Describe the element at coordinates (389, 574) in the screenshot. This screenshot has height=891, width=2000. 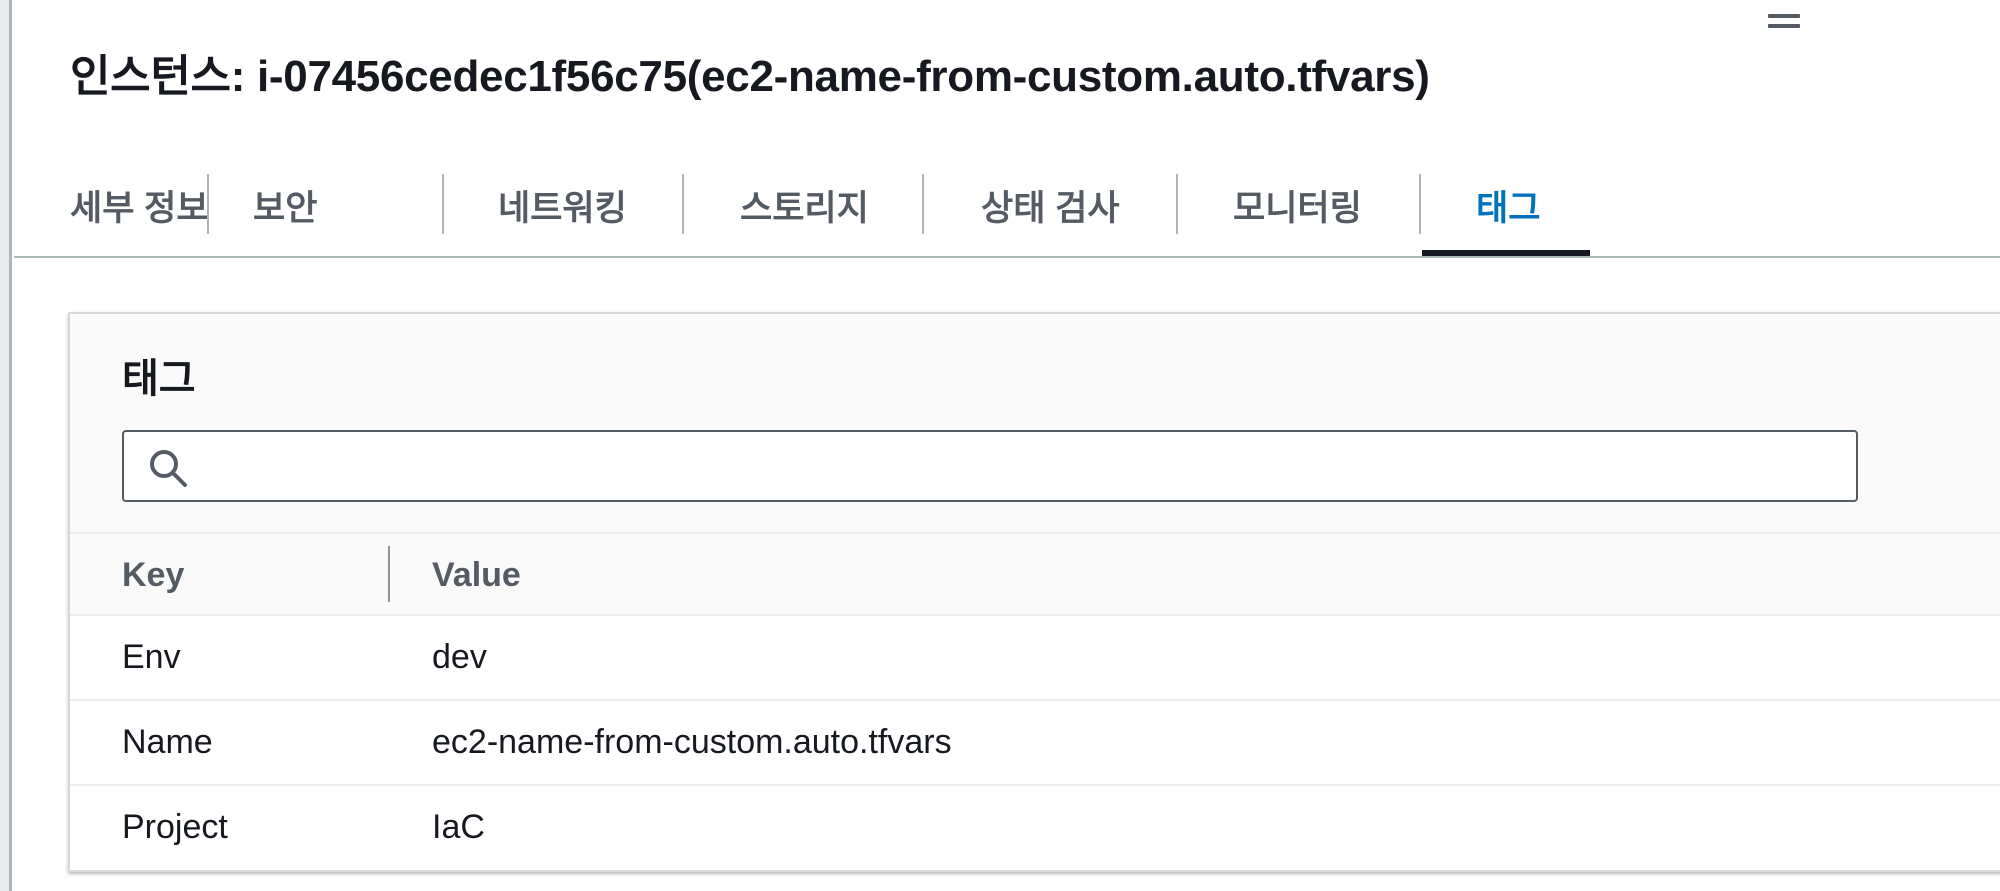
I see `column-resize-handle` at that location.